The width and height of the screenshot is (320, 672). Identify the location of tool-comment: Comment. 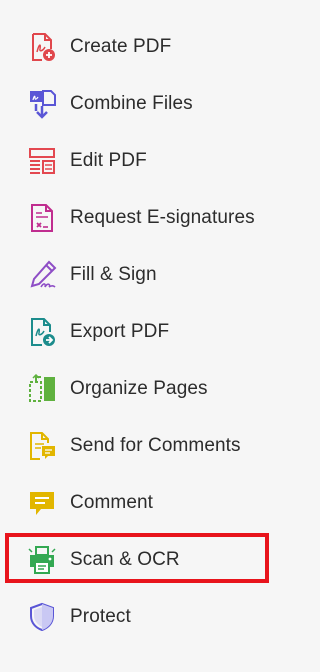
(139, 502).